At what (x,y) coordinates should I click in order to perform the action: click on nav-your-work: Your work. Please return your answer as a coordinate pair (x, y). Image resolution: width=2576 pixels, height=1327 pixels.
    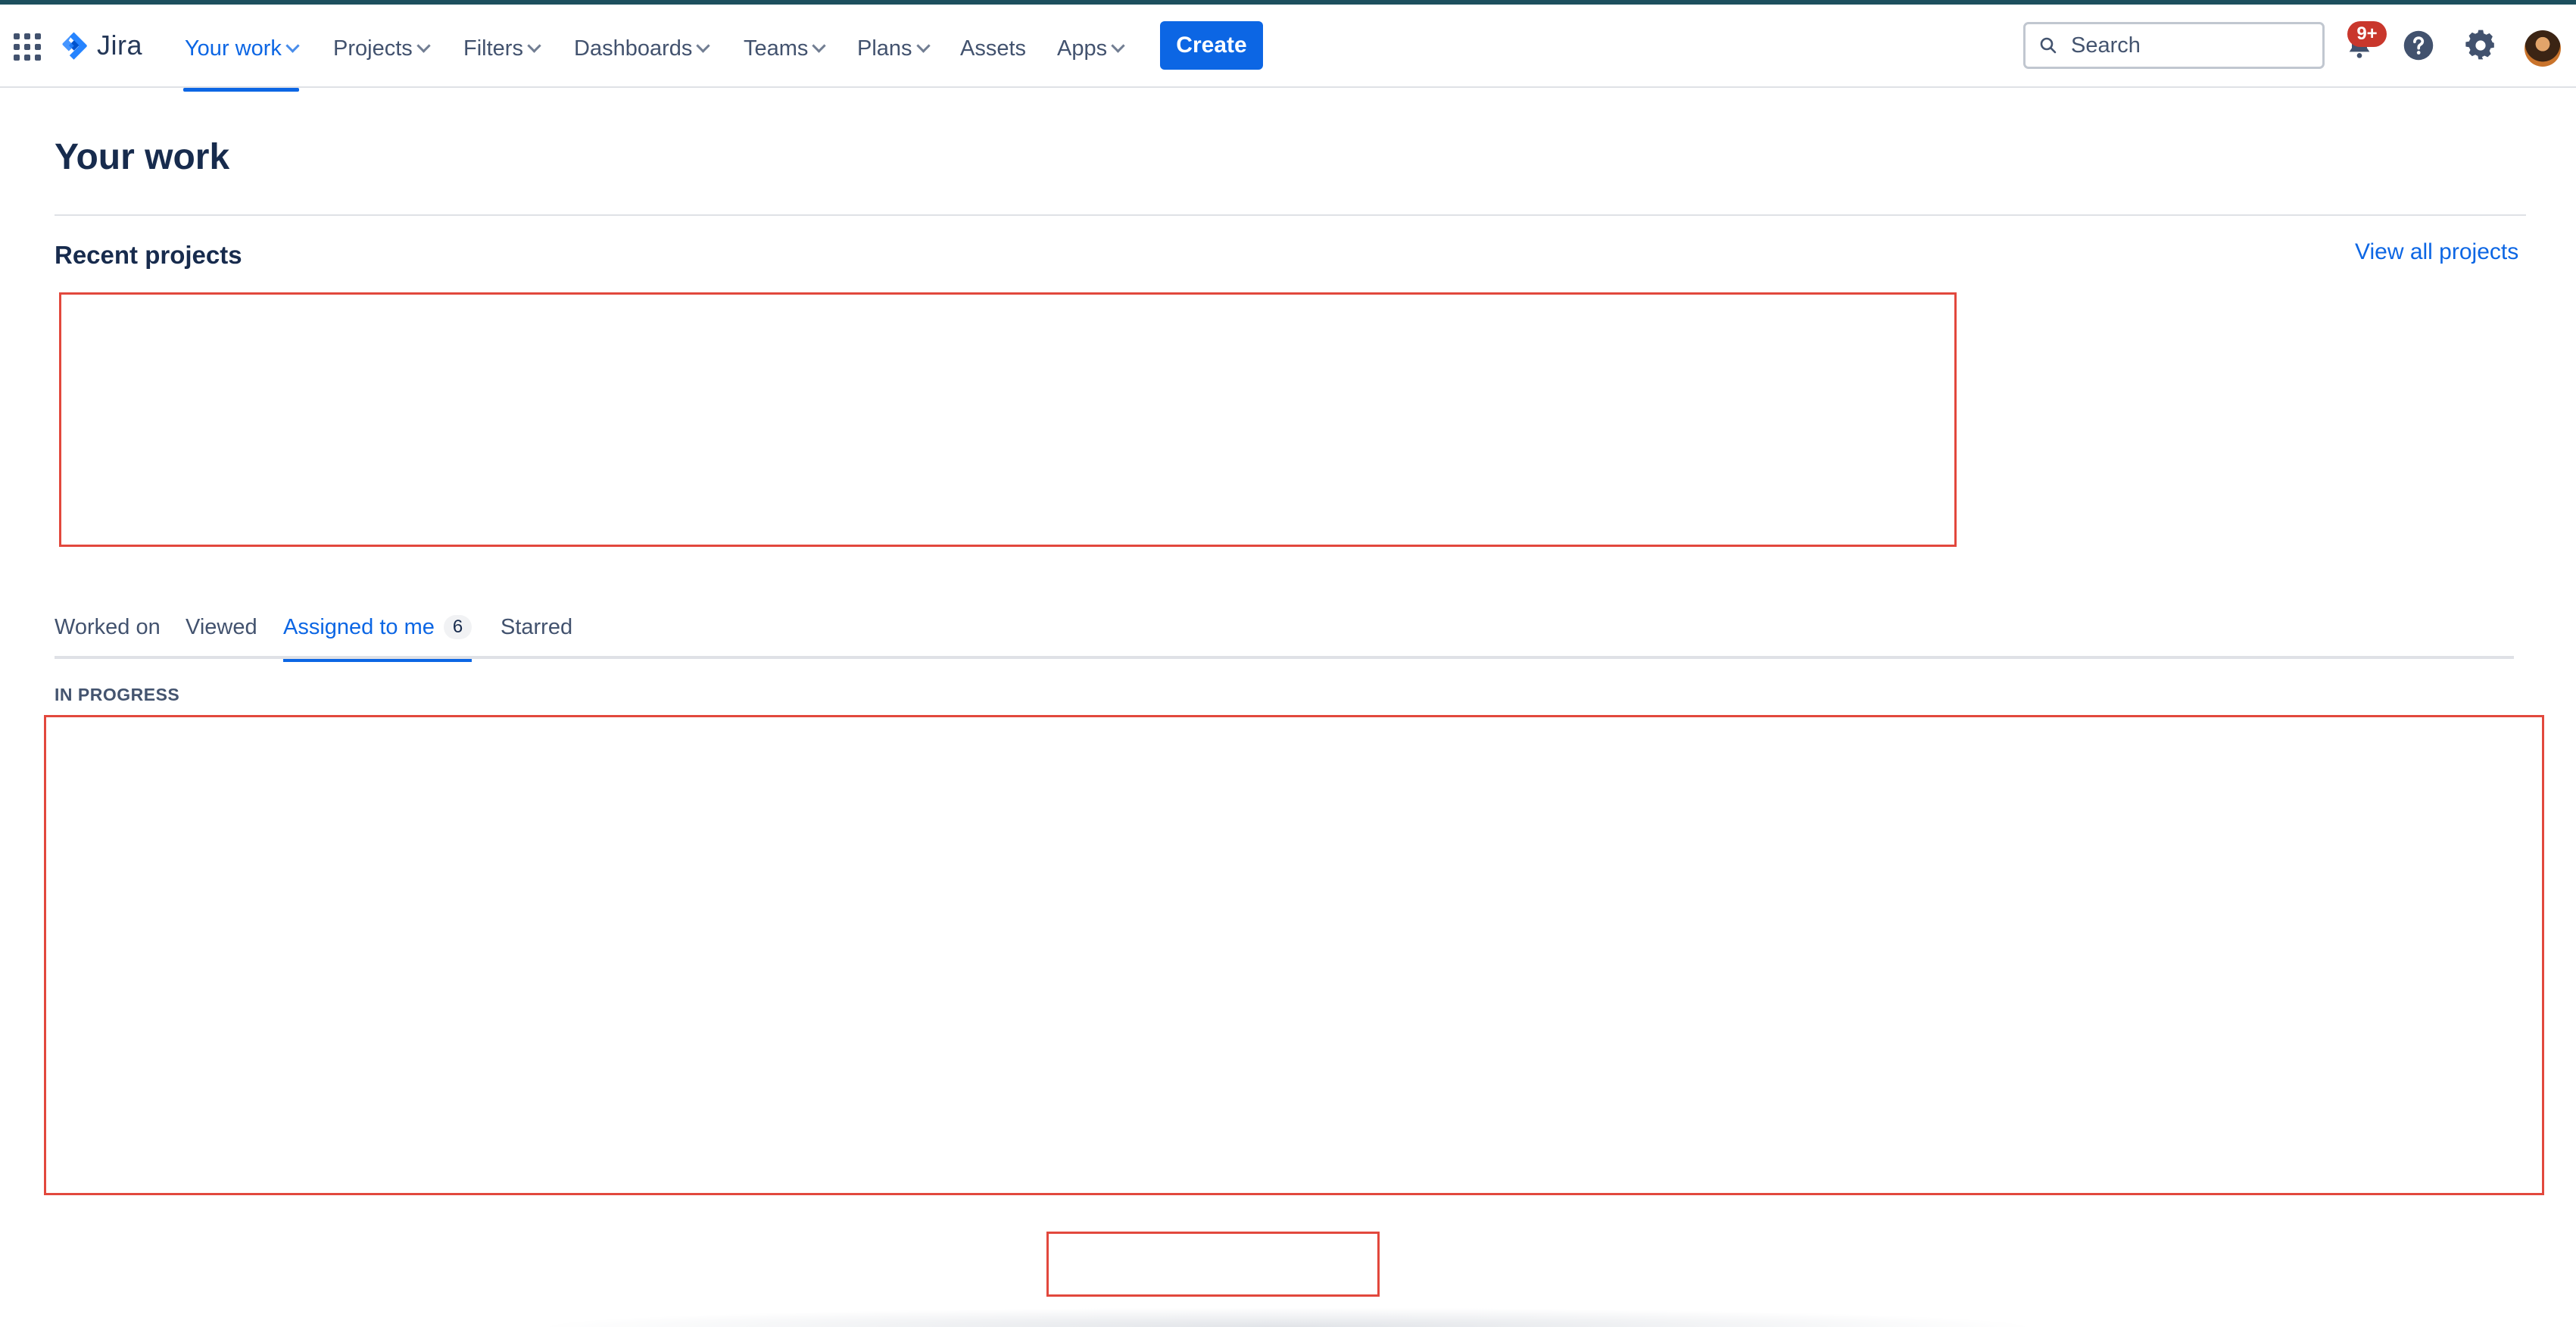
    Looking at the image, I should click on (241, 59).